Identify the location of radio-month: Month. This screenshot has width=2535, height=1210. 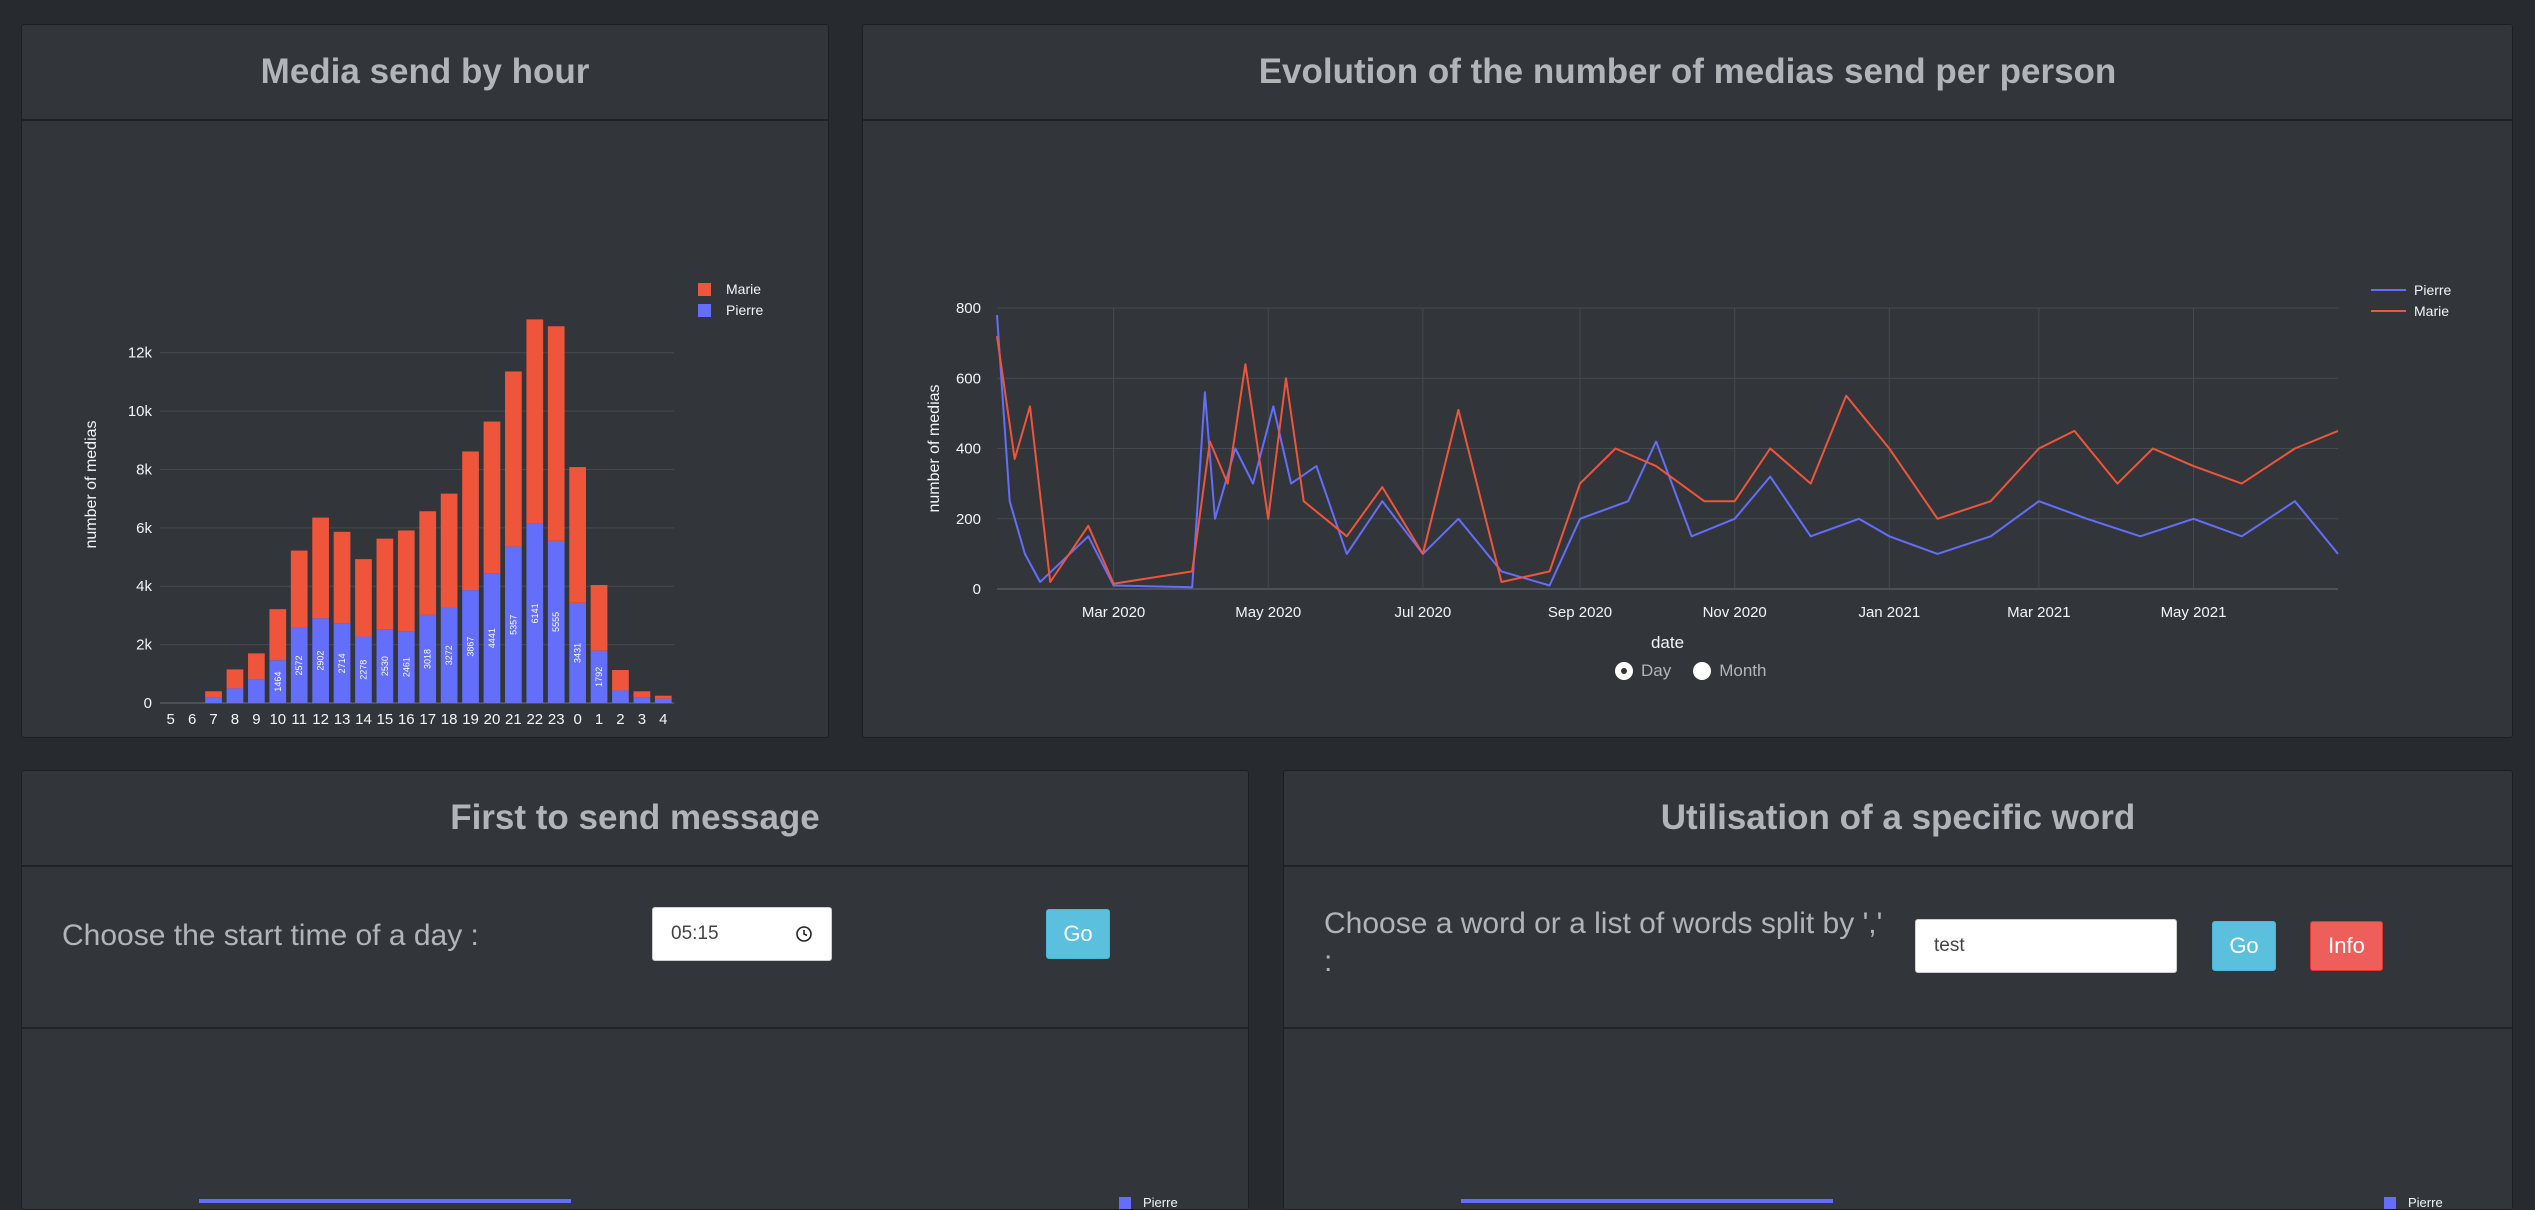
(1729, 671).